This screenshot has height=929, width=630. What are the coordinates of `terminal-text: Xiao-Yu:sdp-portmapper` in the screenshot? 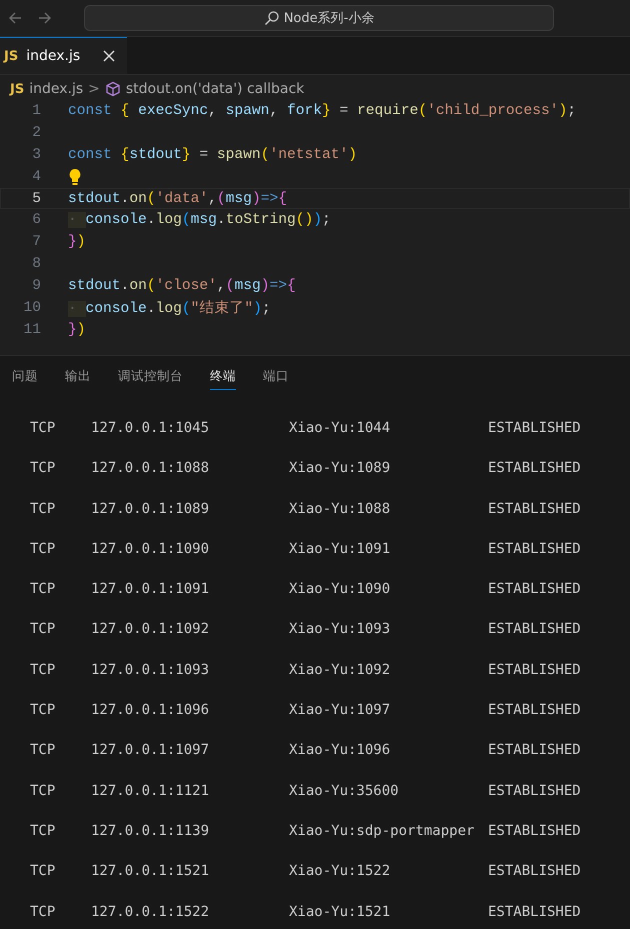 It's located at (382, 830).